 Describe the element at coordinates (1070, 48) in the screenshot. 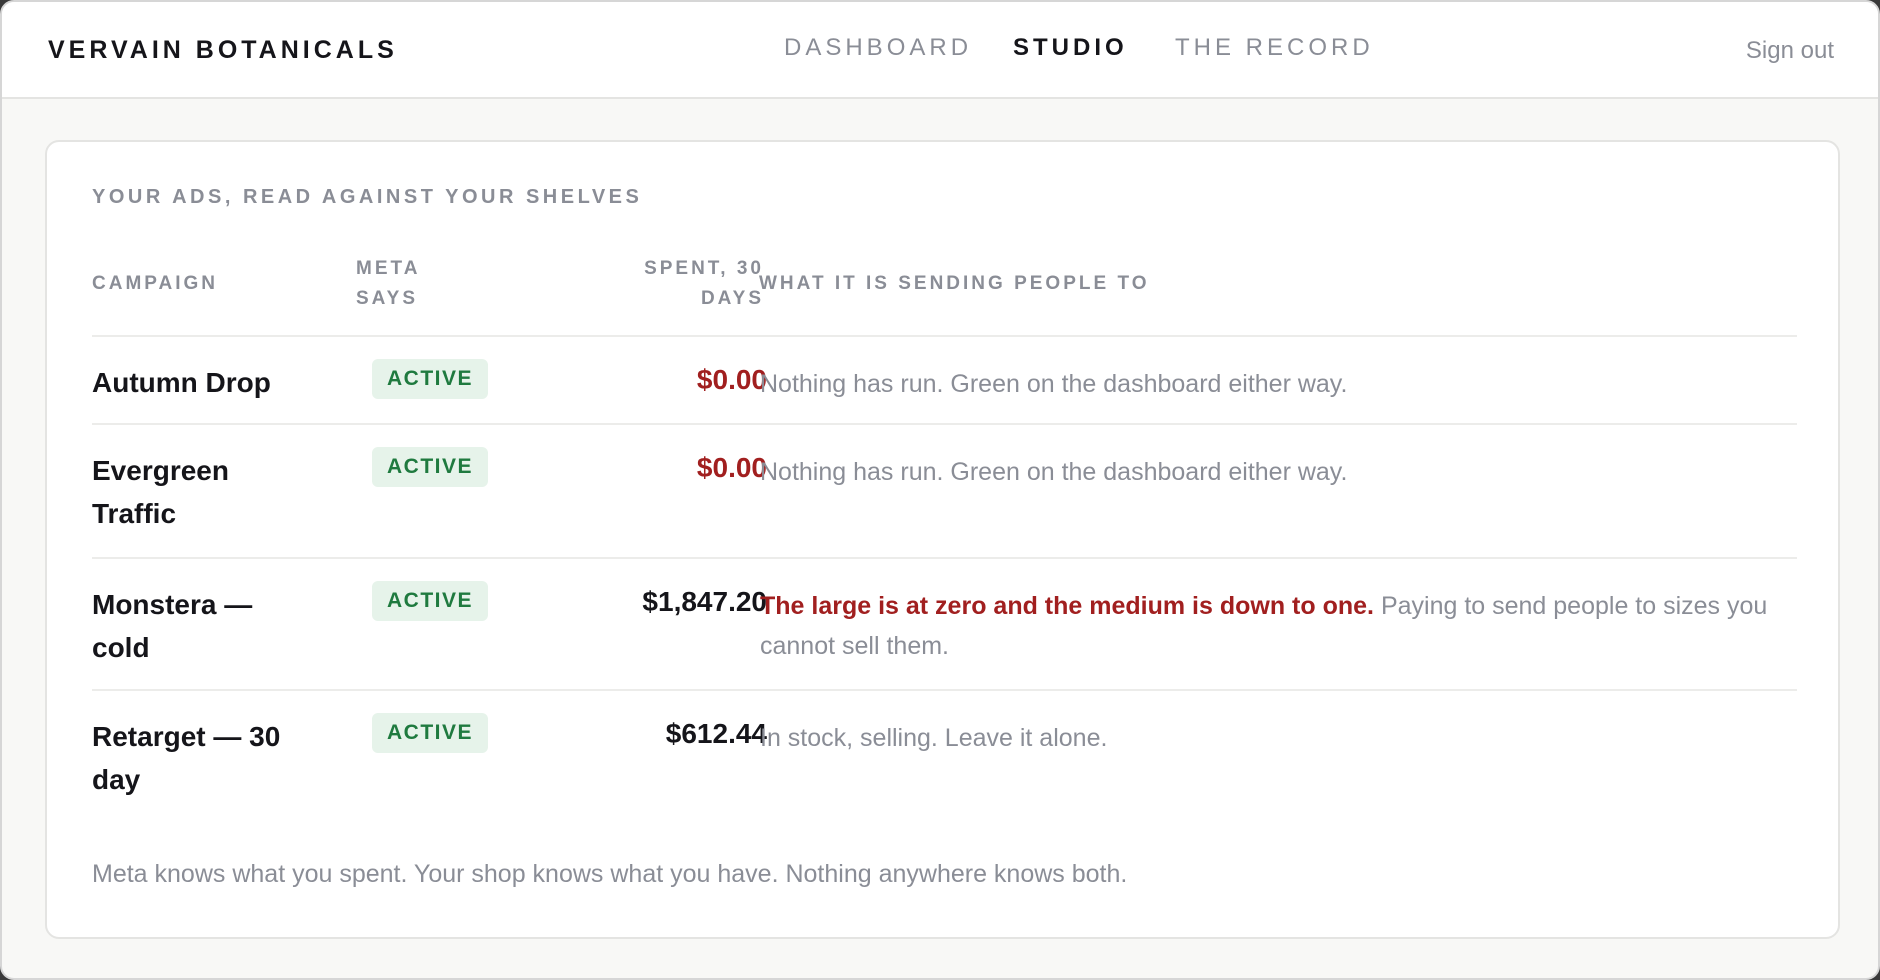

I see `nav-tab-studio: STUDIO` at that location.